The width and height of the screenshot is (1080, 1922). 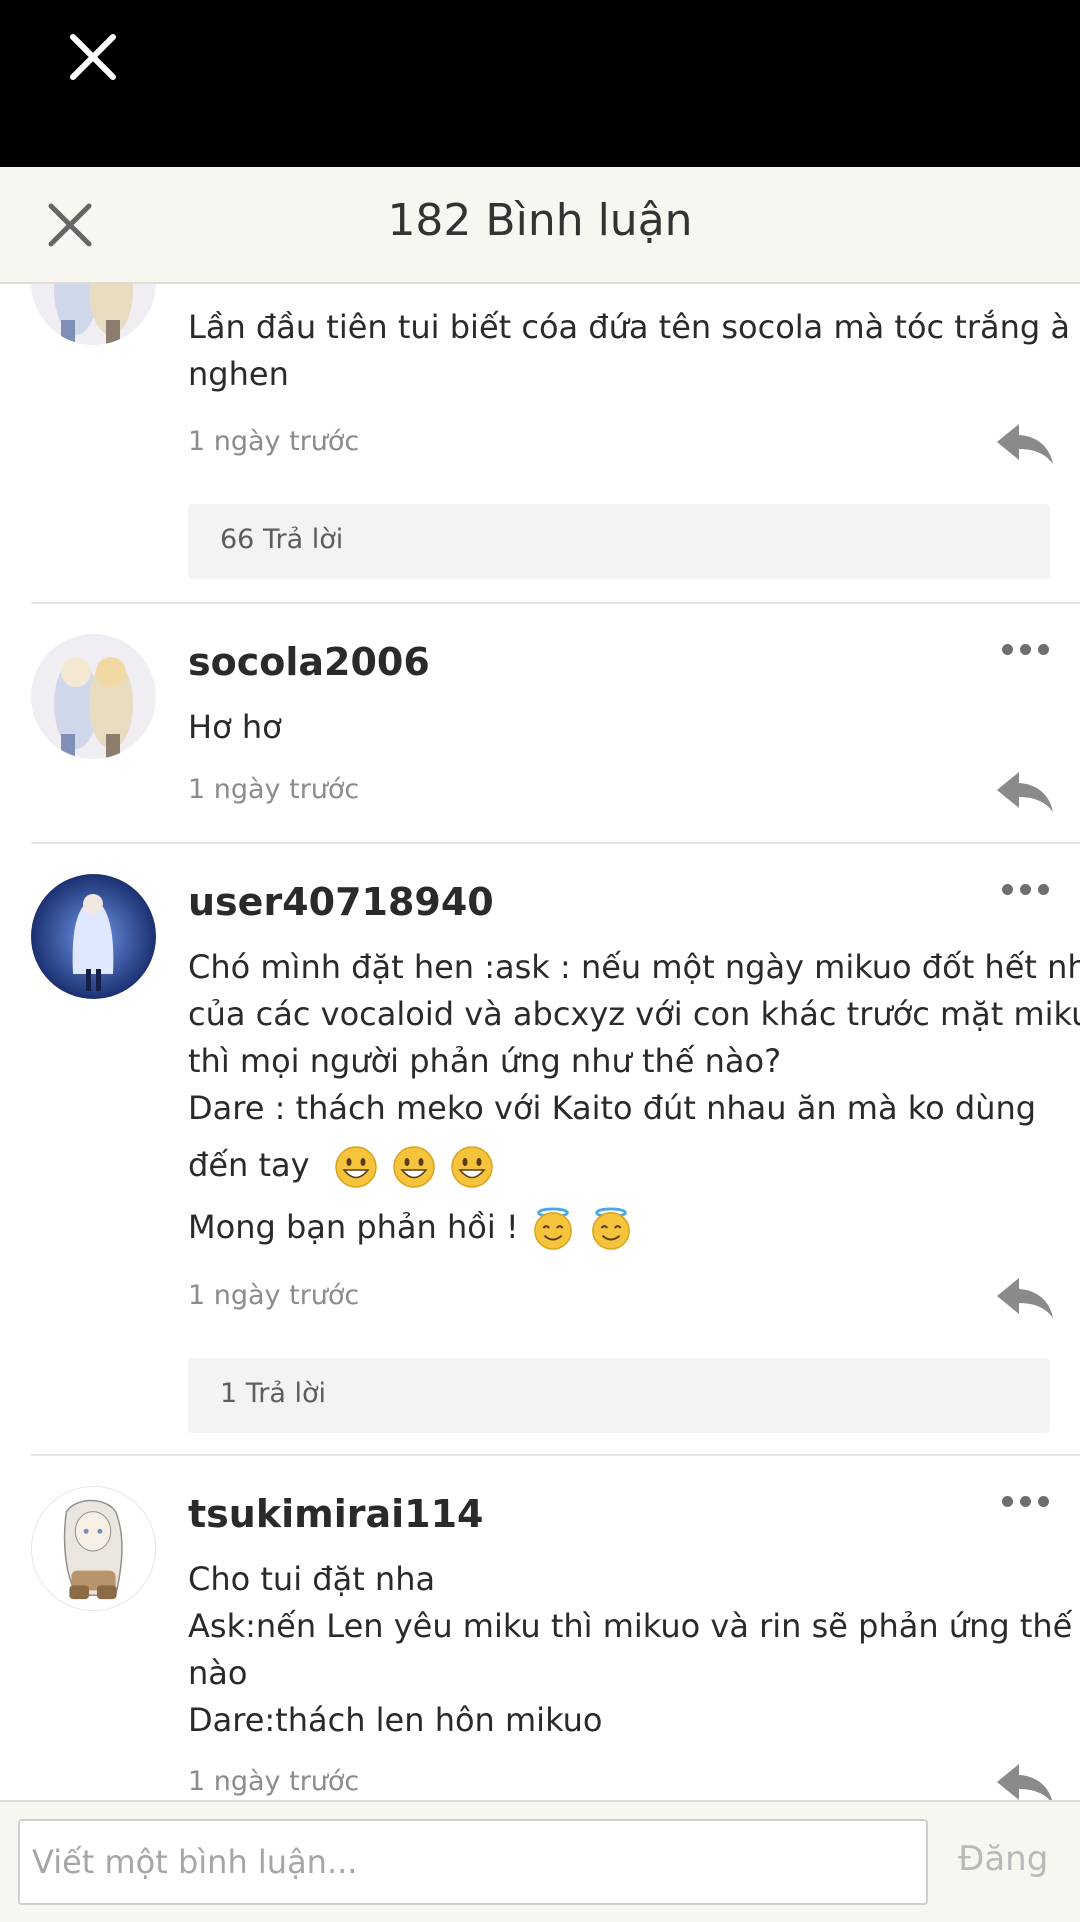 I want to click on comment-text-line-with-emoji: Mong bạn phản hồi !, so click(x=623, y=1227).